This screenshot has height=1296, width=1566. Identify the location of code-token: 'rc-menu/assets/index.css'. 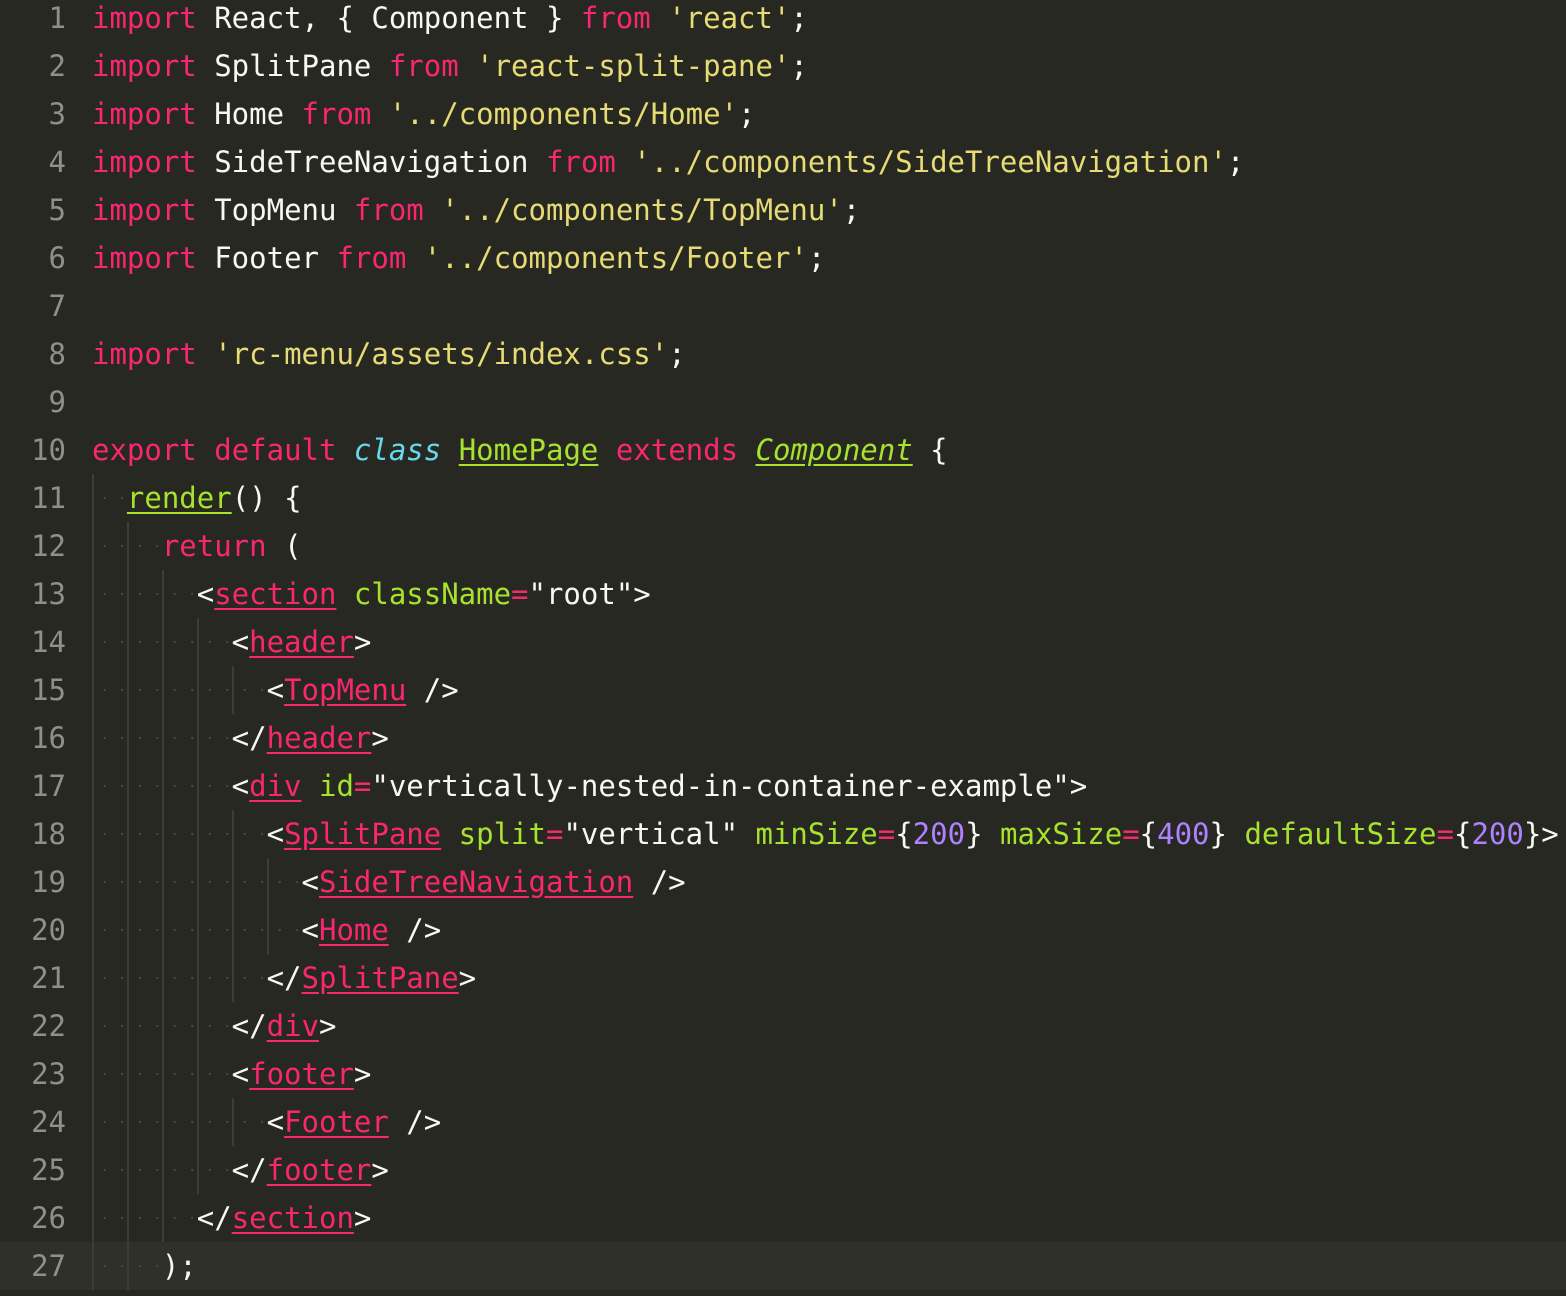
(441, 354).